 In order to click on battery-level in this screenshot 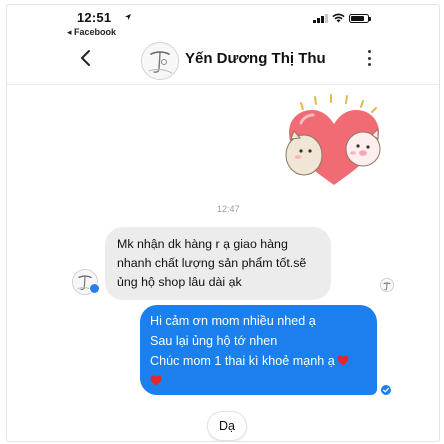, I will do `click(357, 18)`.